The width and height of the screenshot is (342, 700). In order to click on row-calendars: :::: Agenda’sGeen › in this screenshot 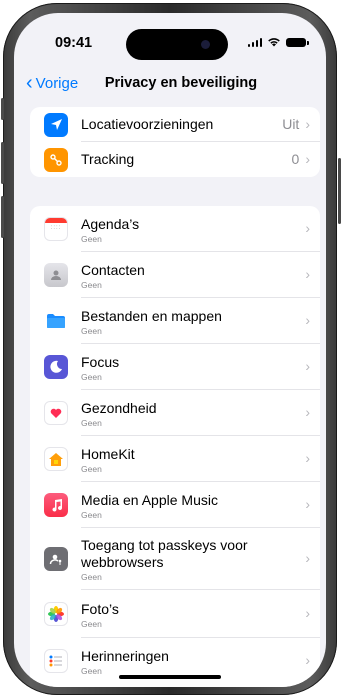, I will do `click(175, 229)`.